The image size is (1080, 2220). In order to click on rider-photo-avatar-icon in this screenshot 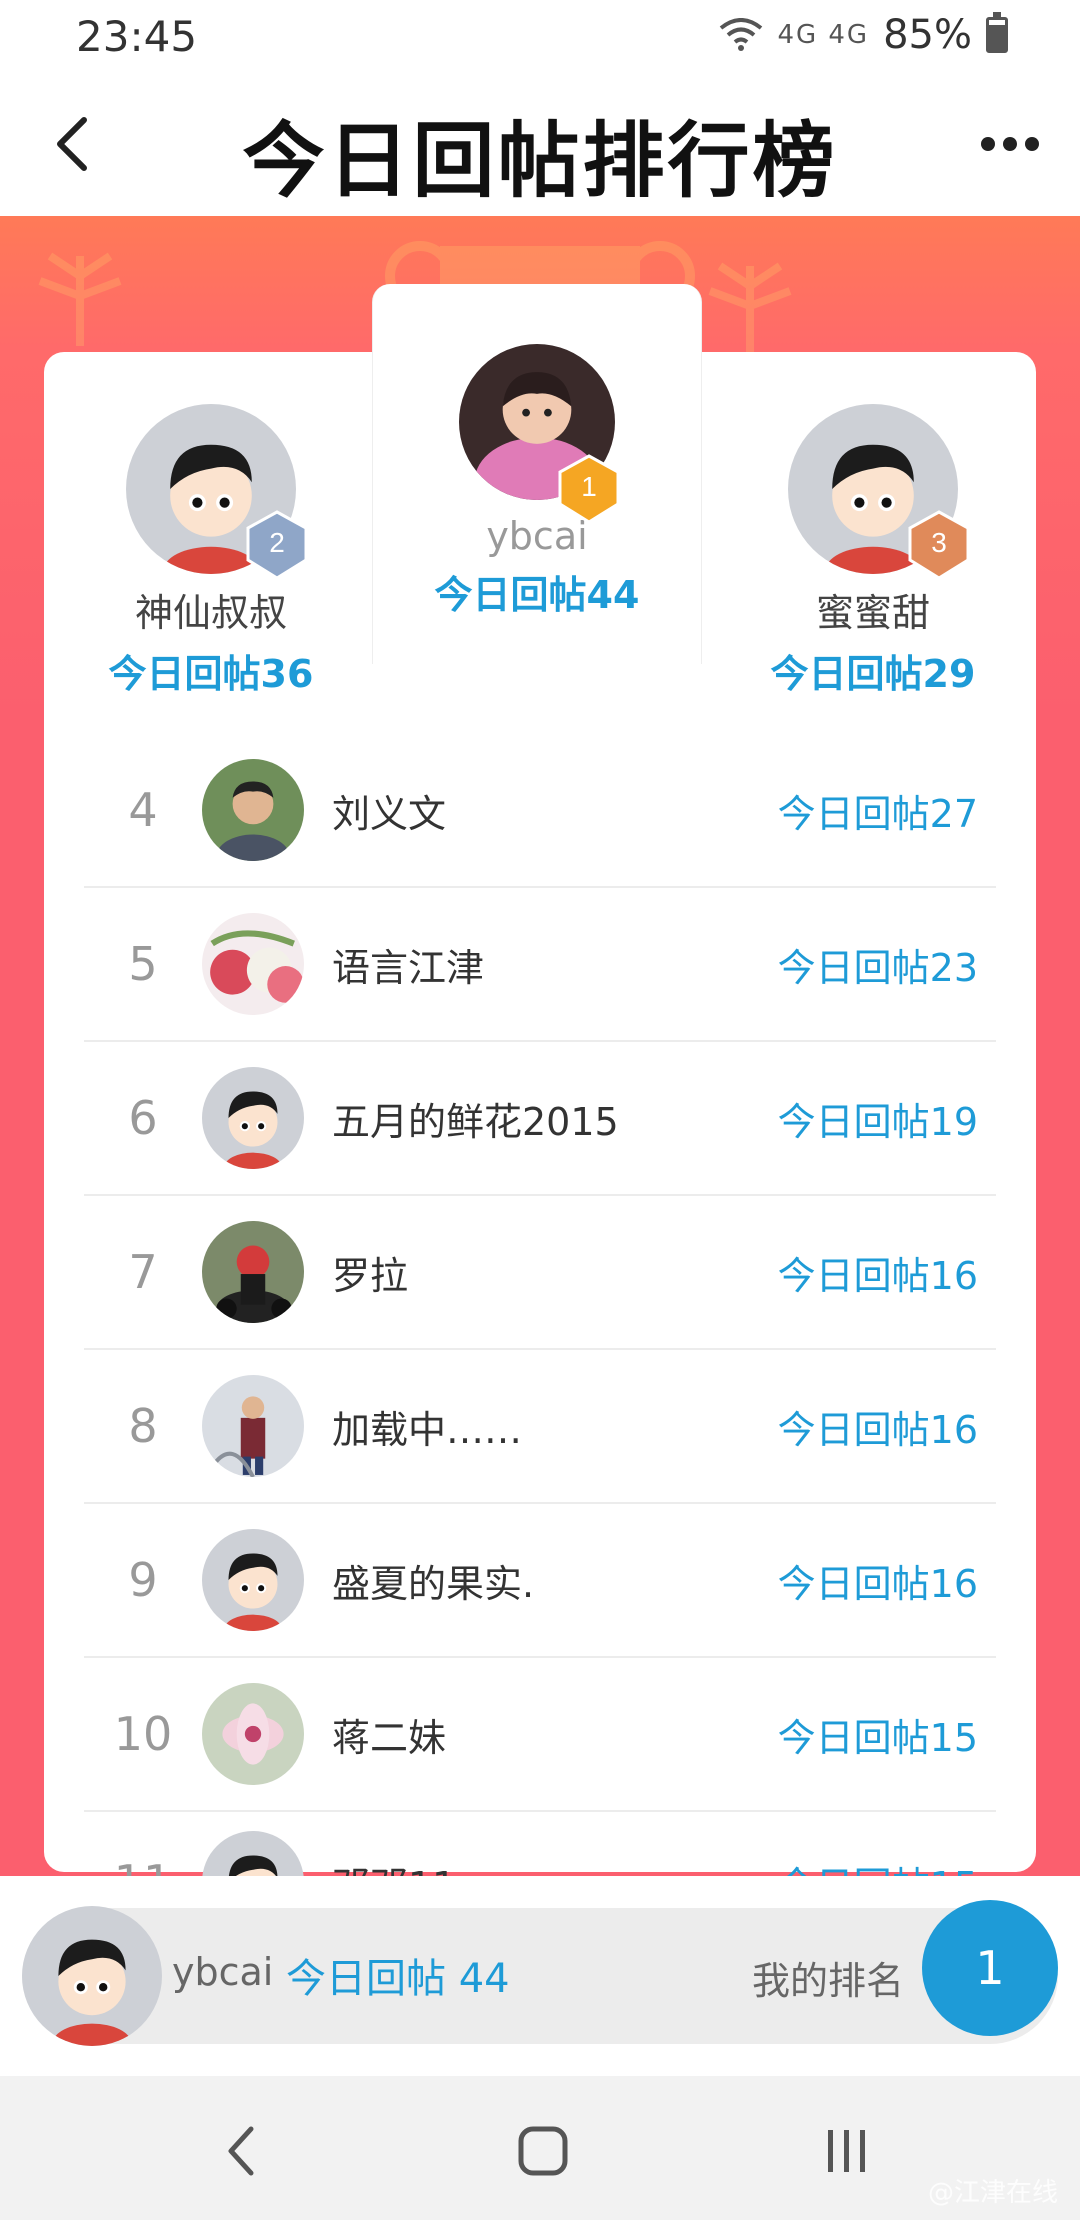, I will do `click(253, 1272)`.